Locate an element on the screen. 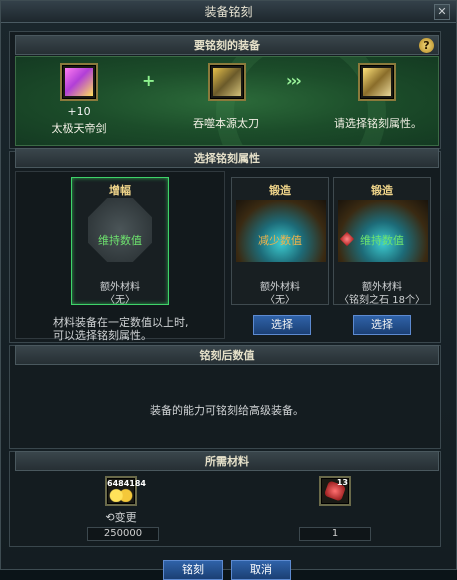 The width and height of the screenshot is (457, 580). octagon-emblem-icon is located at coordinates (120, 230).